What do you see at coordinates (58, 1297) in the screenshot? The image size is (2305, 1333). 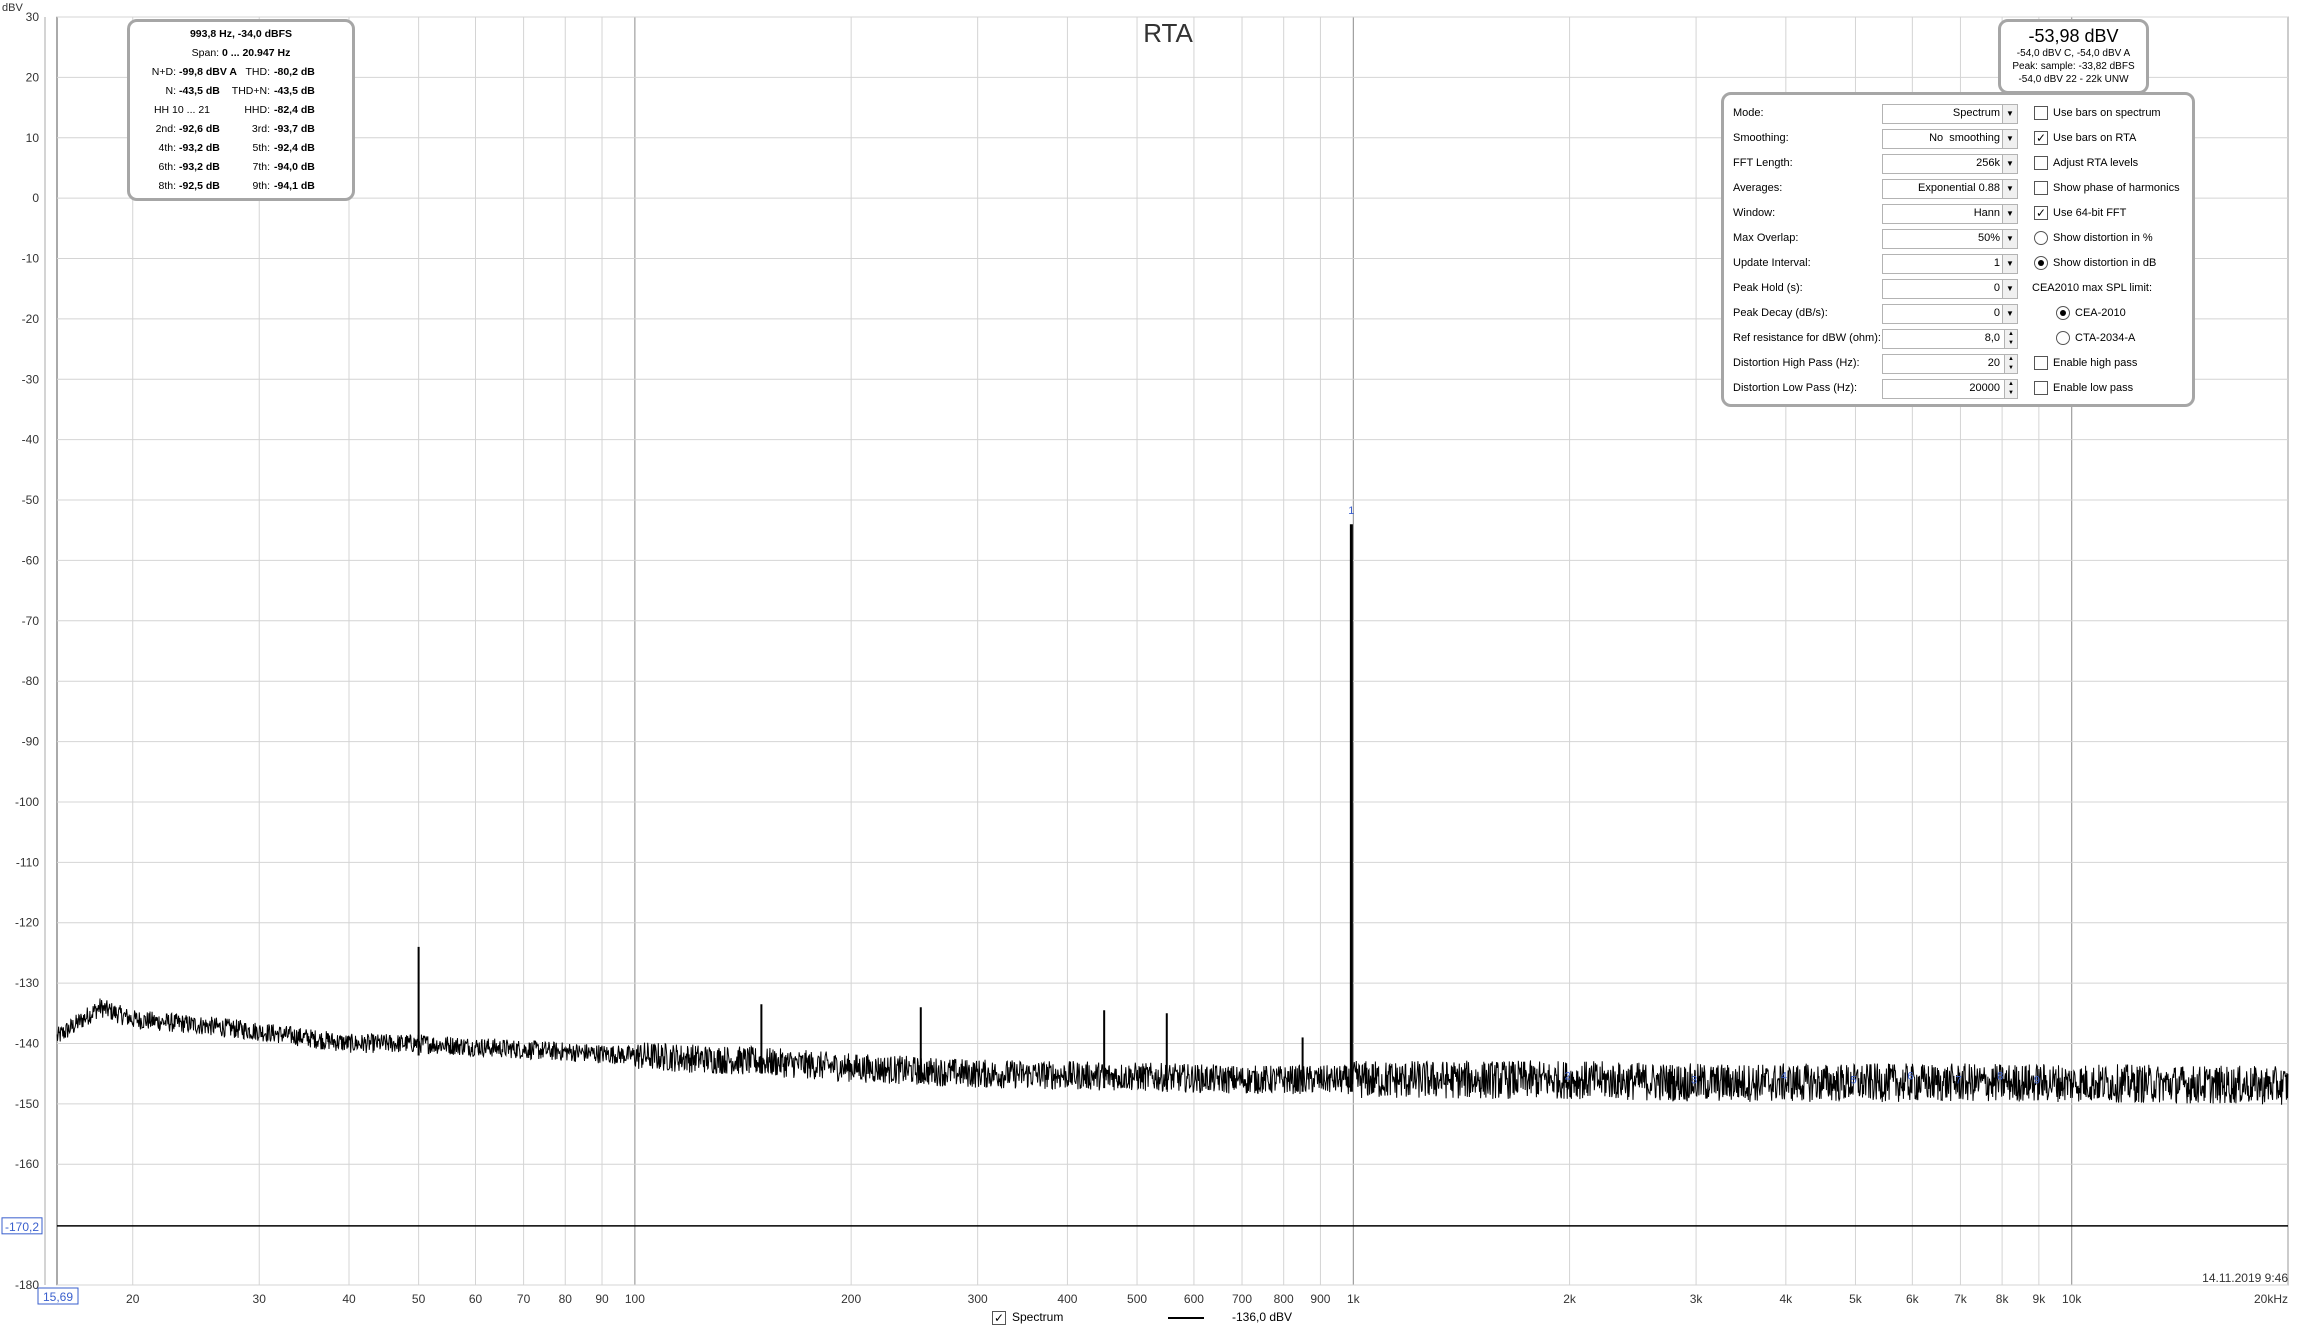 I see `x-start-label: 15,69` at bounding box center [58, 1297].